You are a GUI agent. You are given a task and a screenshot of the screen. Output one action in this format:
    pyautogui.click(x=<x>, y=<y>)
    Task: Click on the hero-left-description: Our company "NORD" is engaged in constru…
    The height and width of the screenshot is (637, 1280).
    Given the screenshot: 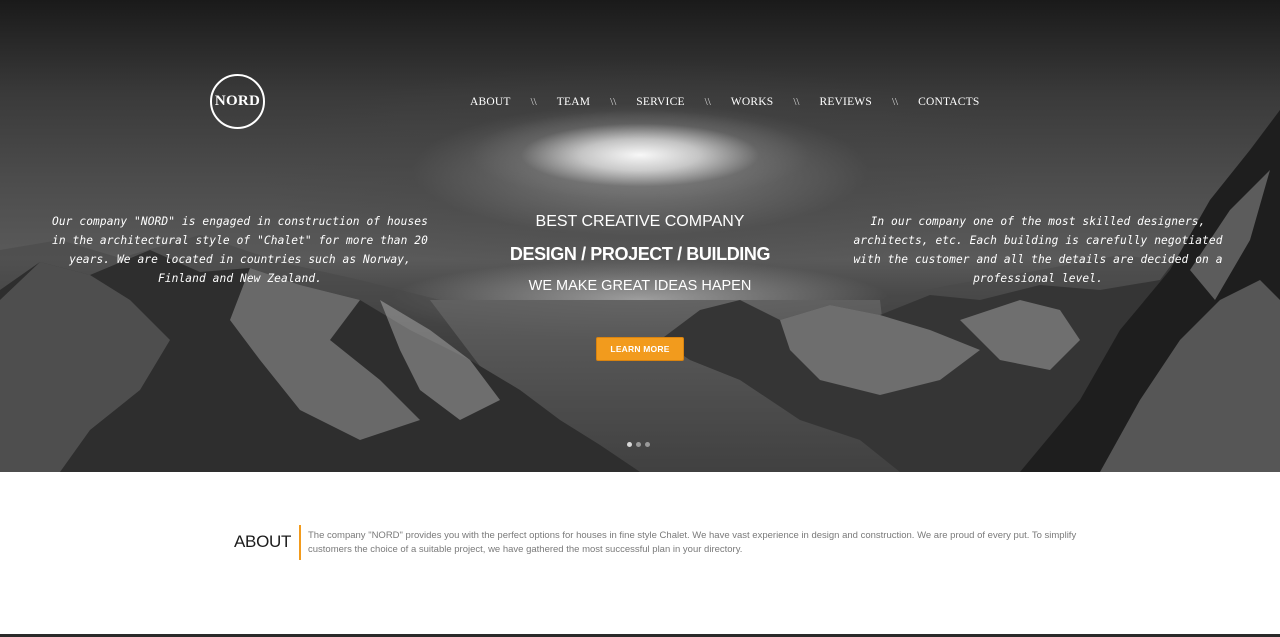 What is the action you would take?
    pyautogui.click(x=240, y=250)
    